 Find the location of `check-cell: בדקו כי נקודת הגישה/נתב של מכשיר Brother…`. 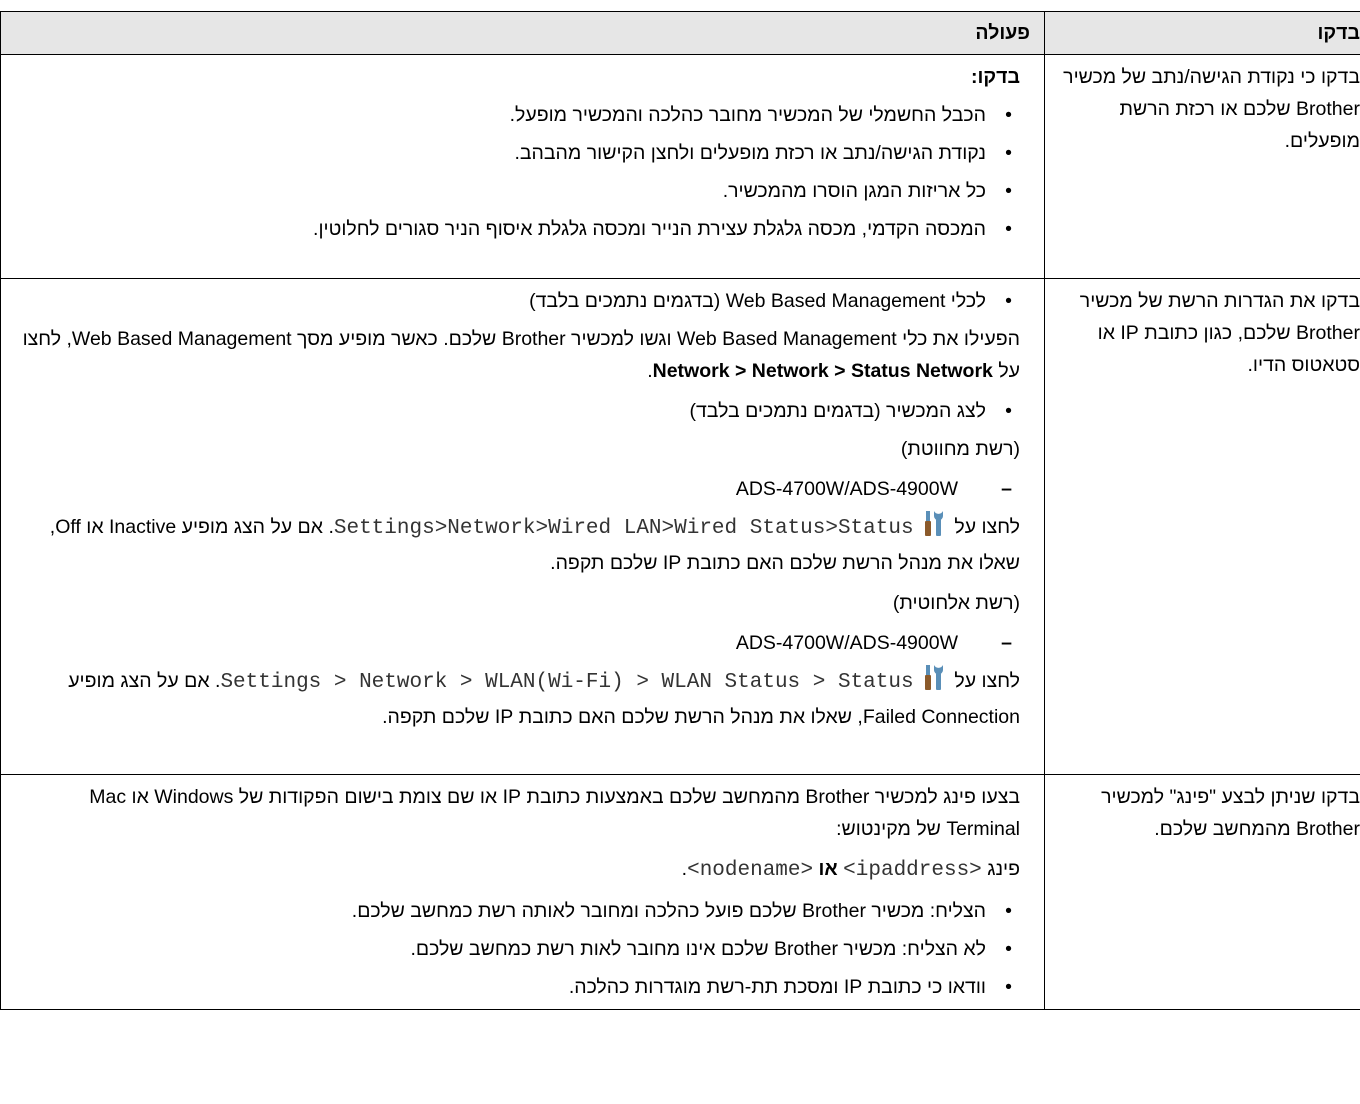

check-cell: בדקו כי נקודת הגישה/נתב של מכשיר Brother… is located at coordinates (1202, 166).